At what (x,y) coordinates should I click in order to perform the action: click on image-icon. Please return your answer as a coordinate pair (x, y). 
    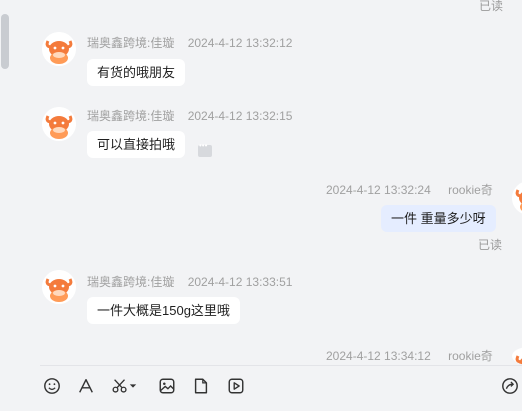
    Looking at the image, I should click on (167, 386).